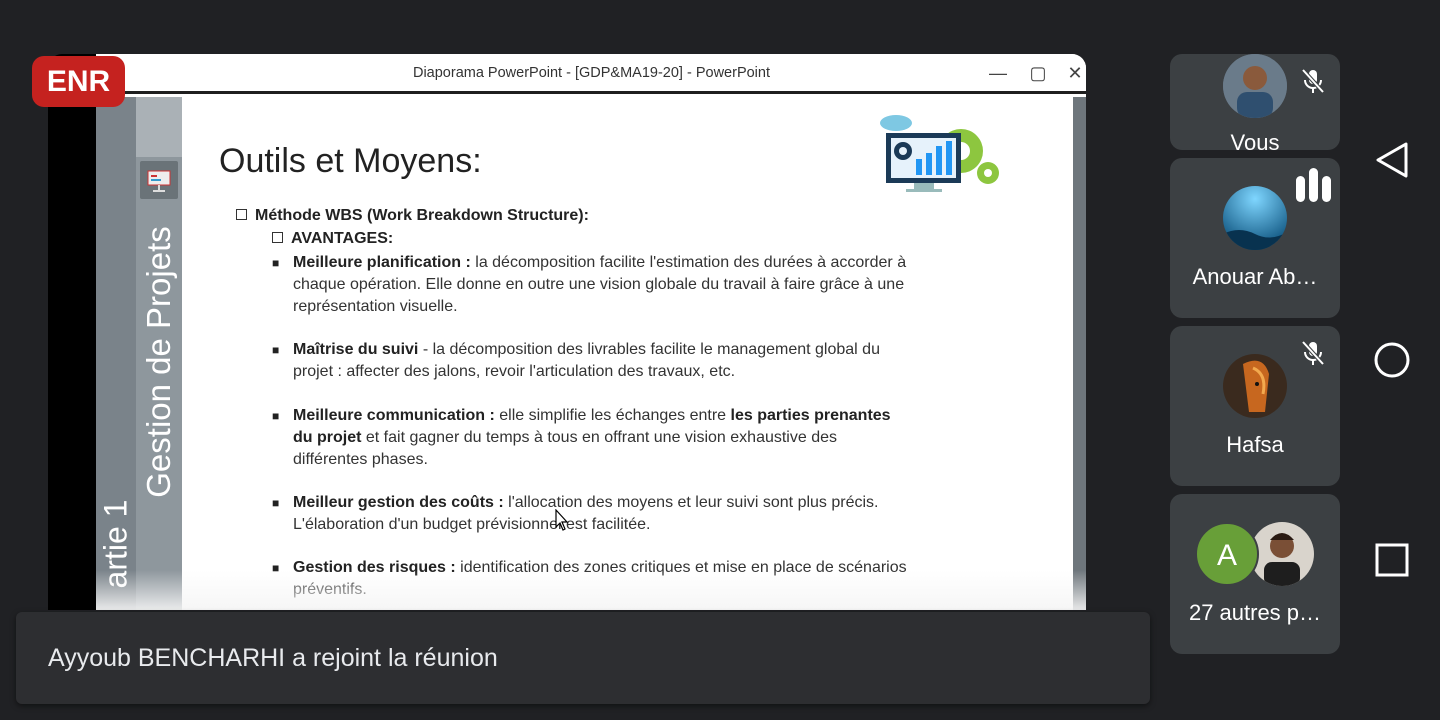  I want to click on avatar-letter: A, so click(1227, 554).